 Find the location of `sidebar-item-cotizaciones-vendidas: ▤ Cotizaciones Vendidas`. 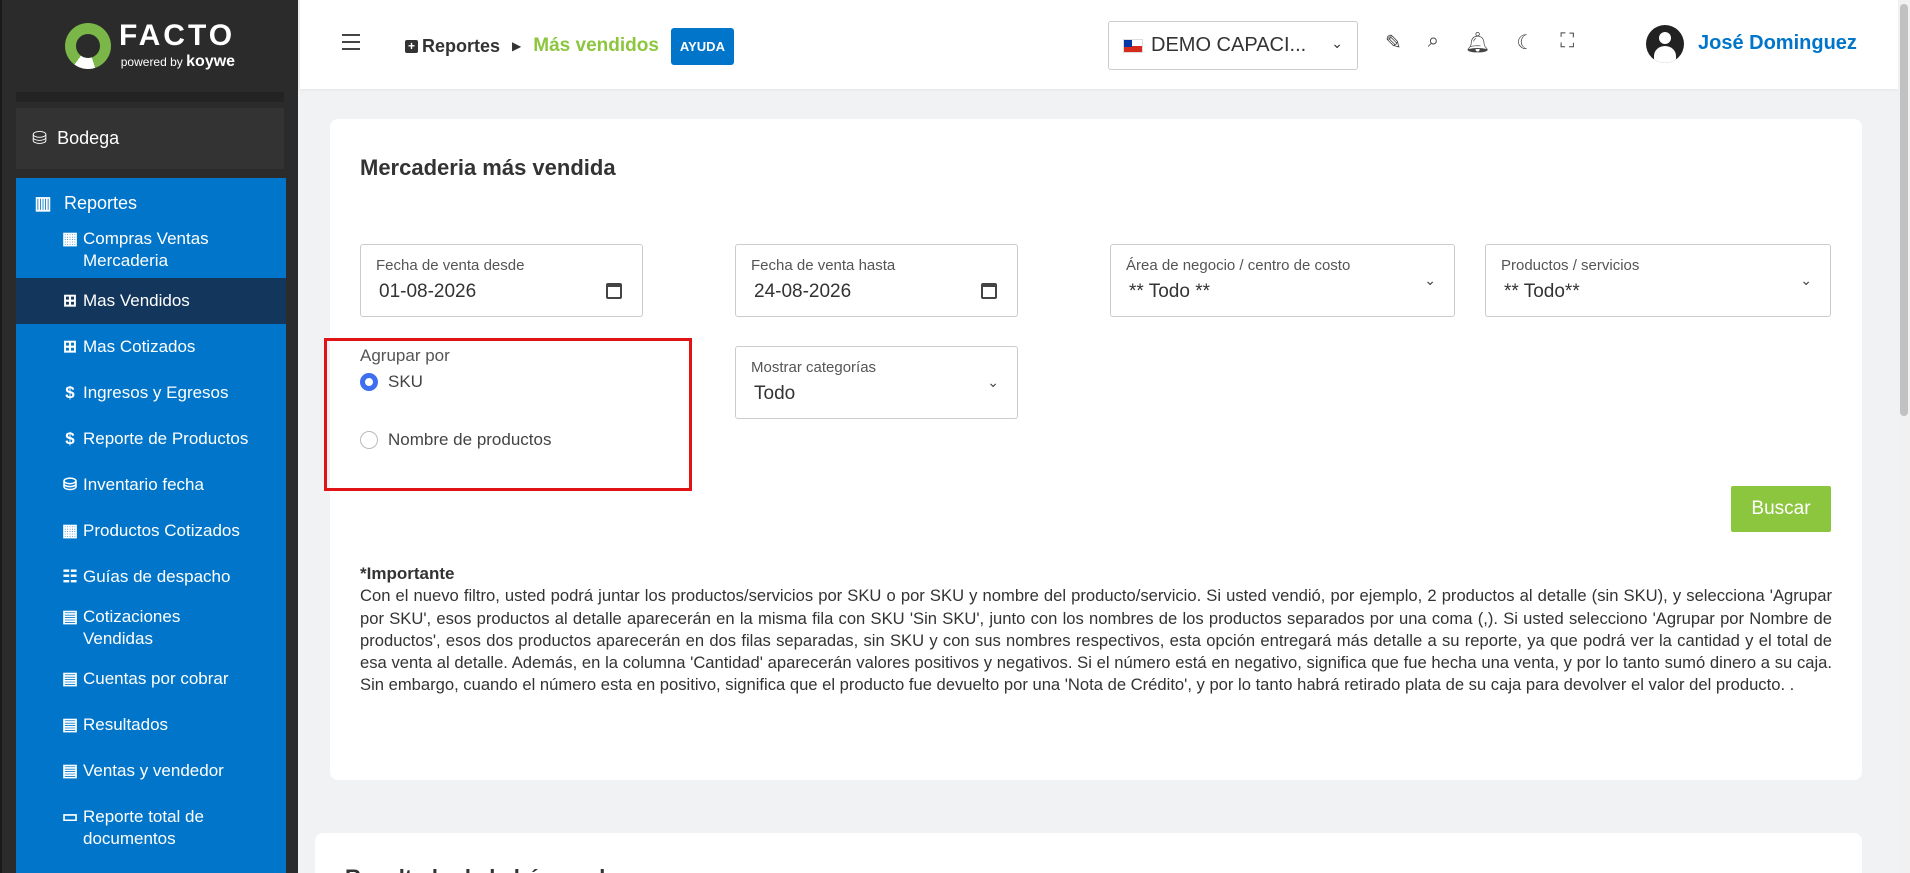

sidebar-item-cotizaciones-vendidas: ▤ Cotizaciones Vendidas is located at coordinates (151, 628).